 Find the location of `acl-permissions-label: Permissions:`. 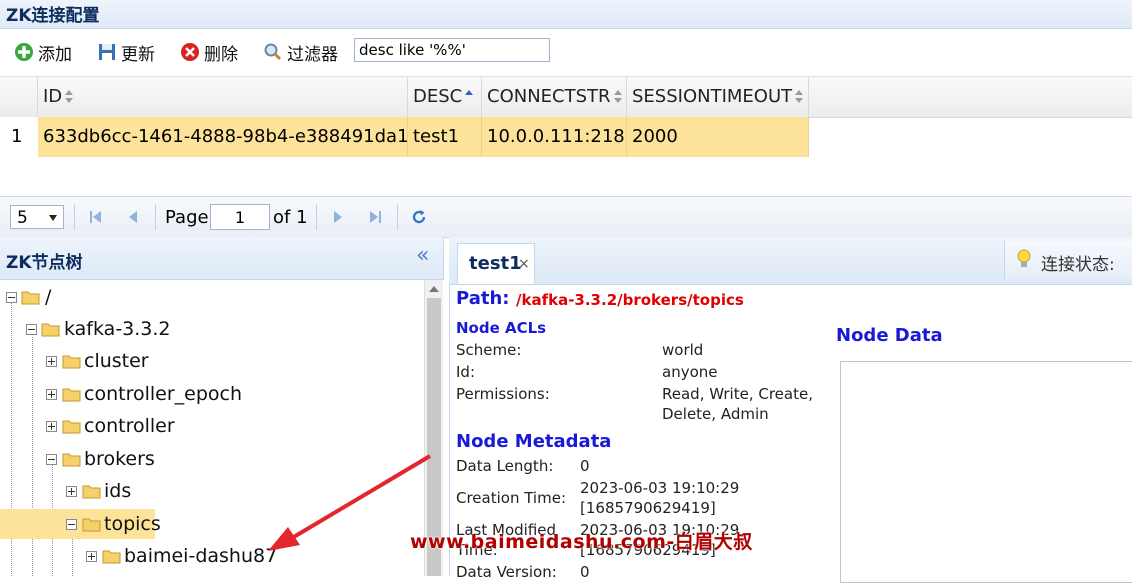

acl-permissions-label: Permissions: is located at coordinates (503, 394).